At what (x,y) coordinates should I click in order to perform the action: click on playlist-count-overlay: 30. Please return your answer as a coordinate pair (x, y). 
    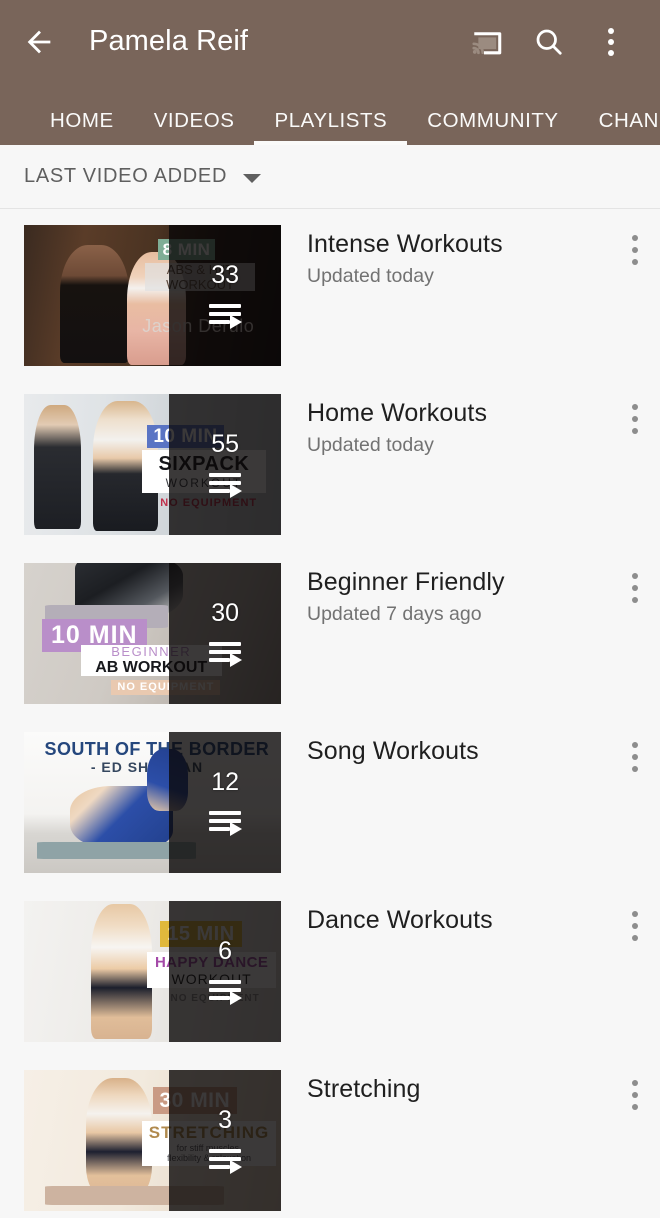
    Looking at the image, I should click on (225, 633).